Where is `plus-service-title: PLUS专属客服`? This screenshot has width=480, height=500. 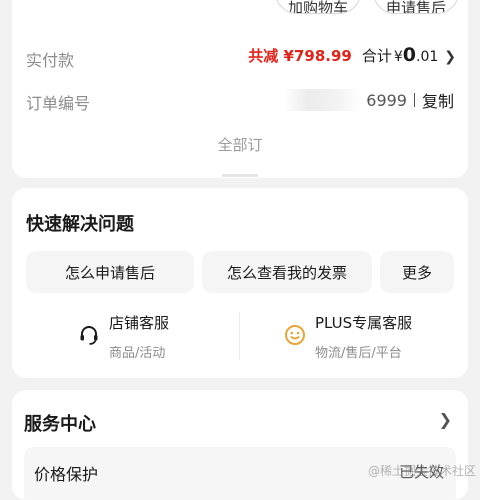
plus-service-title: PLUS专属客服 is located at coordinates (364, 323).